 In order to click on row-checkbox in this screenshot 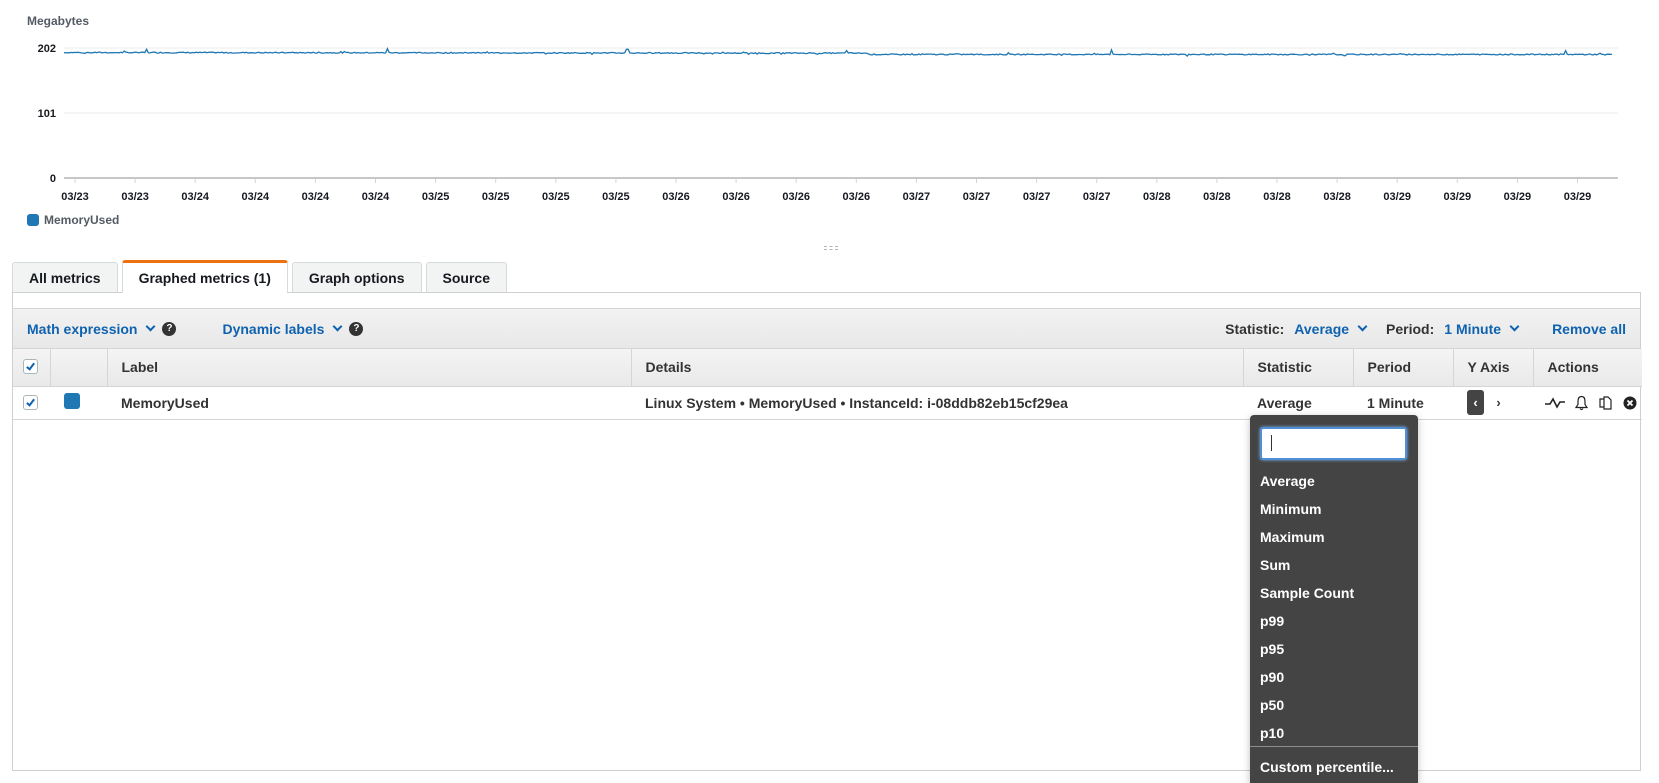, I will do `click(30, 402)`.